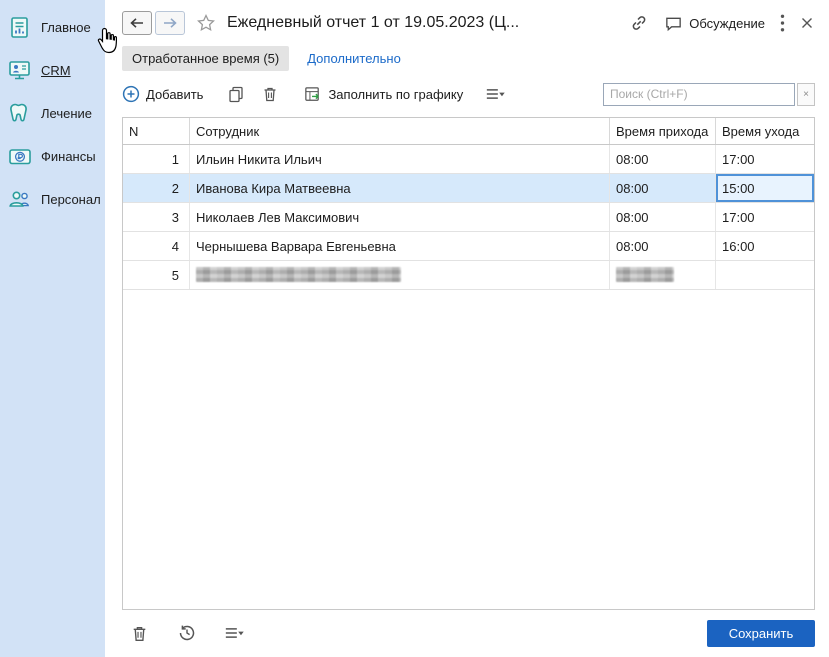  Describe the element at coordinates (20, 200) in the screenshot. I see `staff-icon` at that location.